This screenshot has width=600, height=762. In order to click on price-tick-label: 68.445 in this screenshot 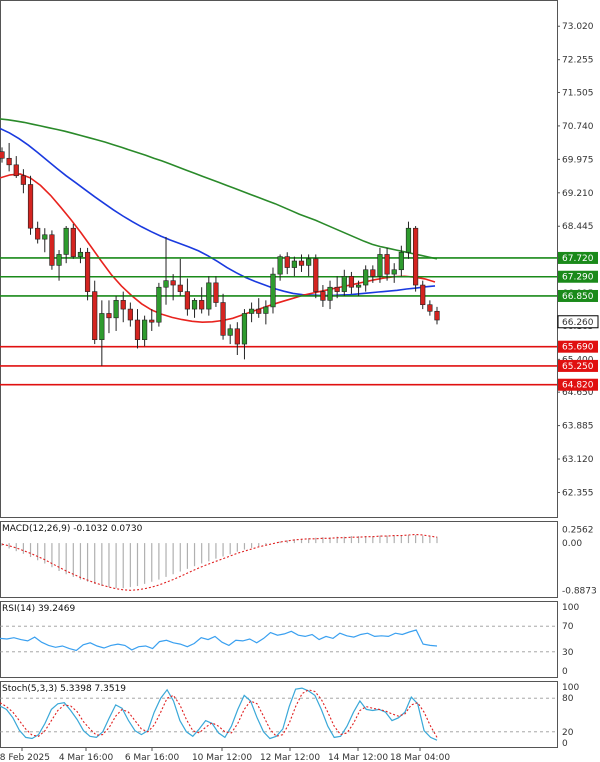, I will do `click(578, 227)`.